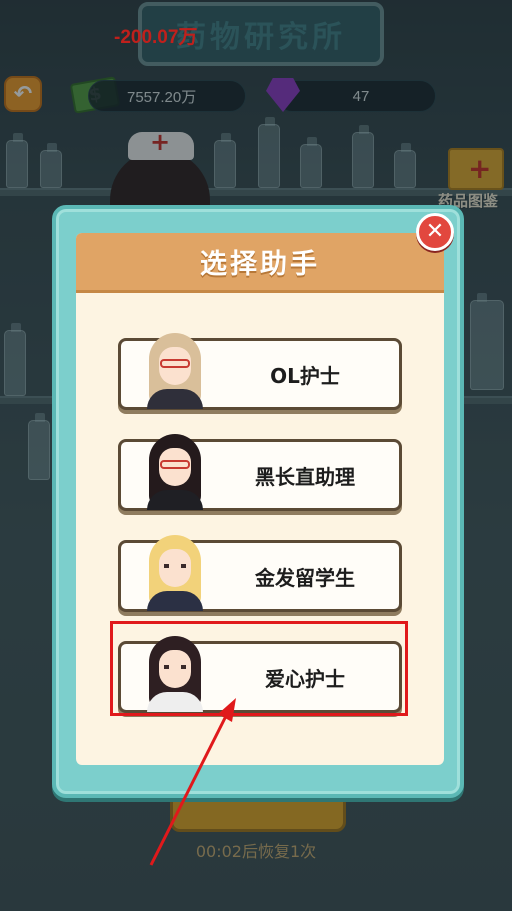  I want to click on assistant-option-ol-nurse: OL护士, so click(260, 371).